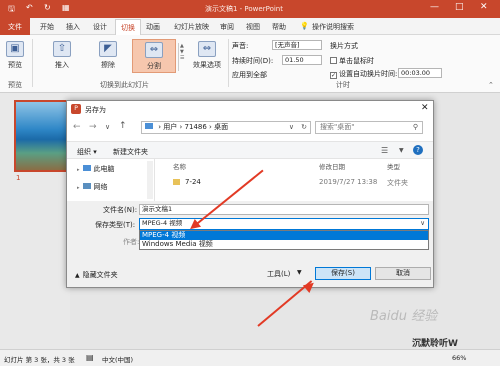  I want to click on chevron-down-icon: ∨, so click(422, 223).